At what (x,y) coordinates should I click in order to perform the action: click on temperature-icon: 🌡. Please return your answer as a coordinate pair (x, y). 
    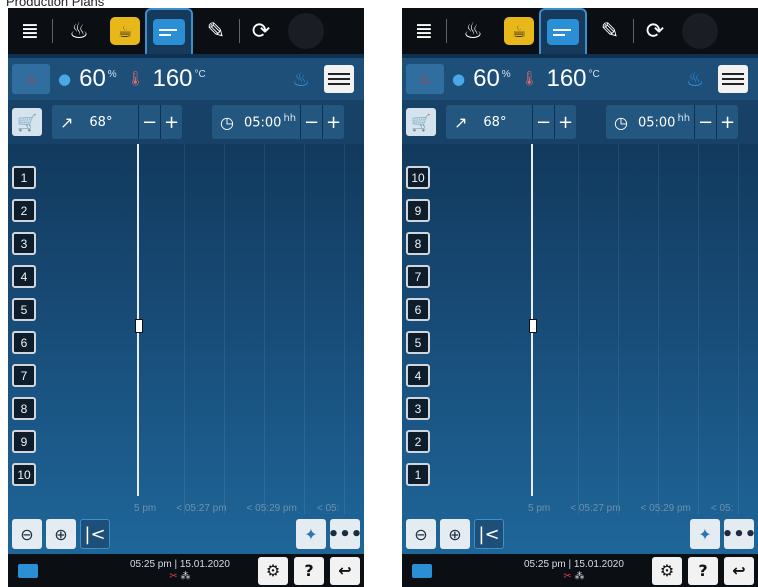
    Looking at the image, I should click on (135, 79).